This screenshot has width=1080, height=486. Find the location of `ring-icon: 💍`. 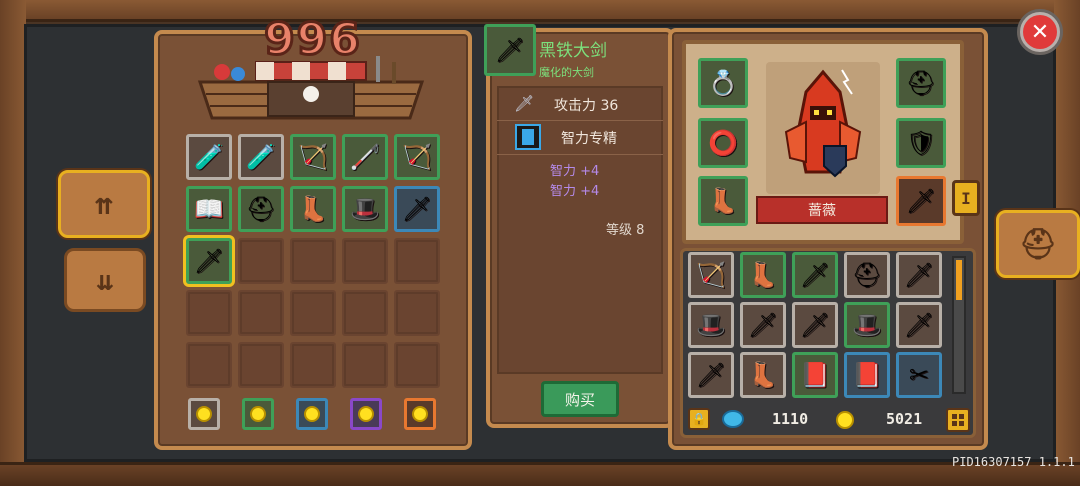

ring-icon: 💍 is located at coordinates (723, 83).